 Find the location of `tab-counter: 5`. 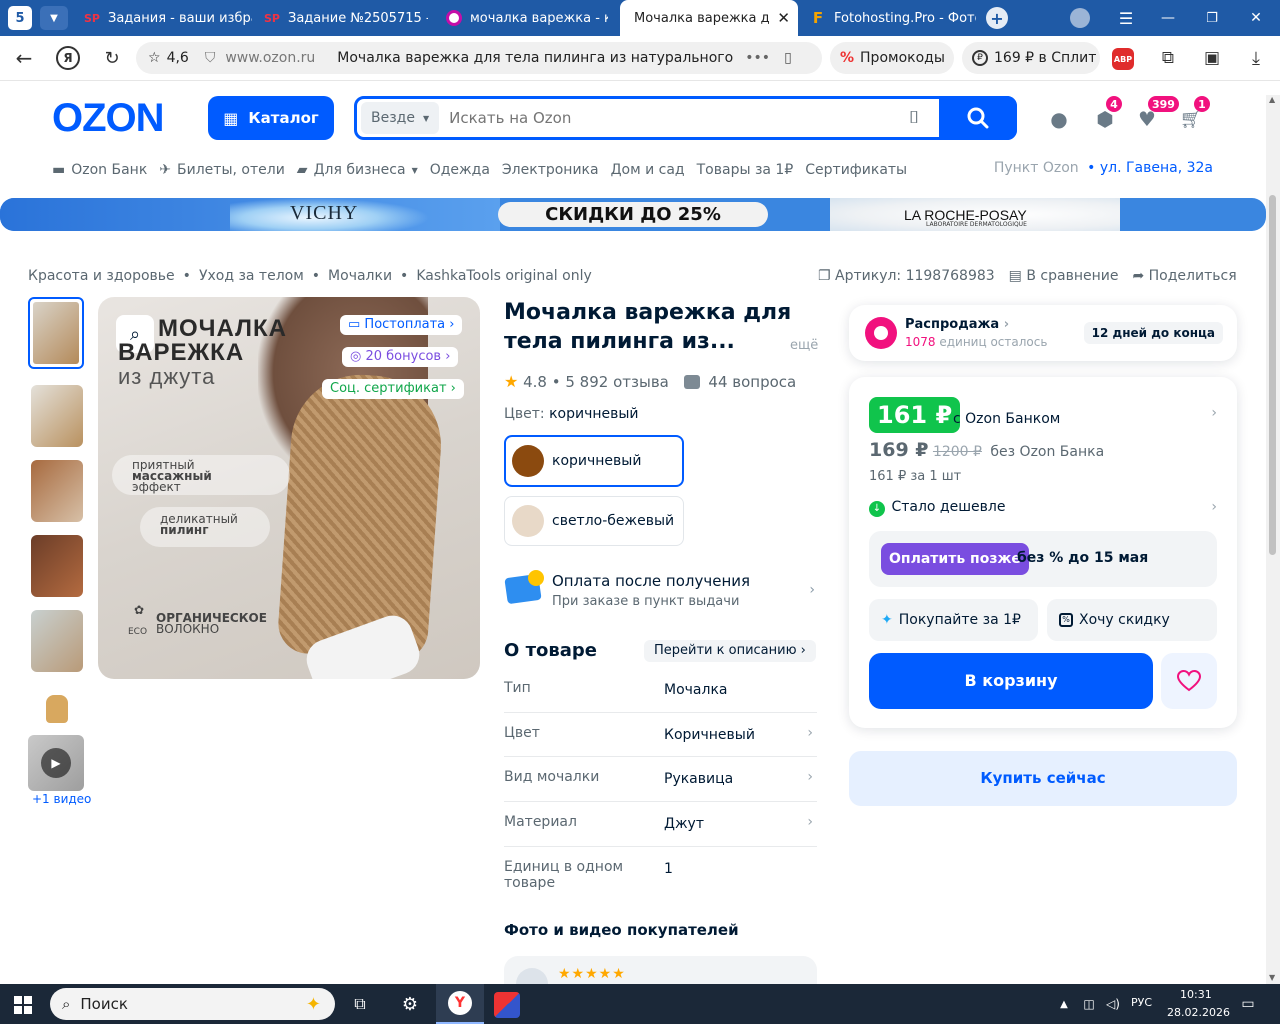

tab-counter: 5 is located at coordinates (20, 18).